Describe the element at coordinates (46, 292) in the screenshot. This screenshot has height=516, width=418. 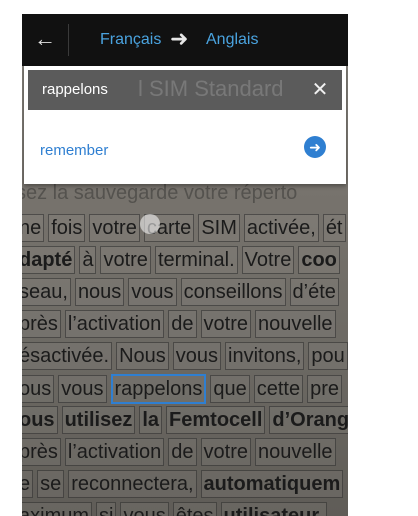
I see `word-box: seau,` at that location.